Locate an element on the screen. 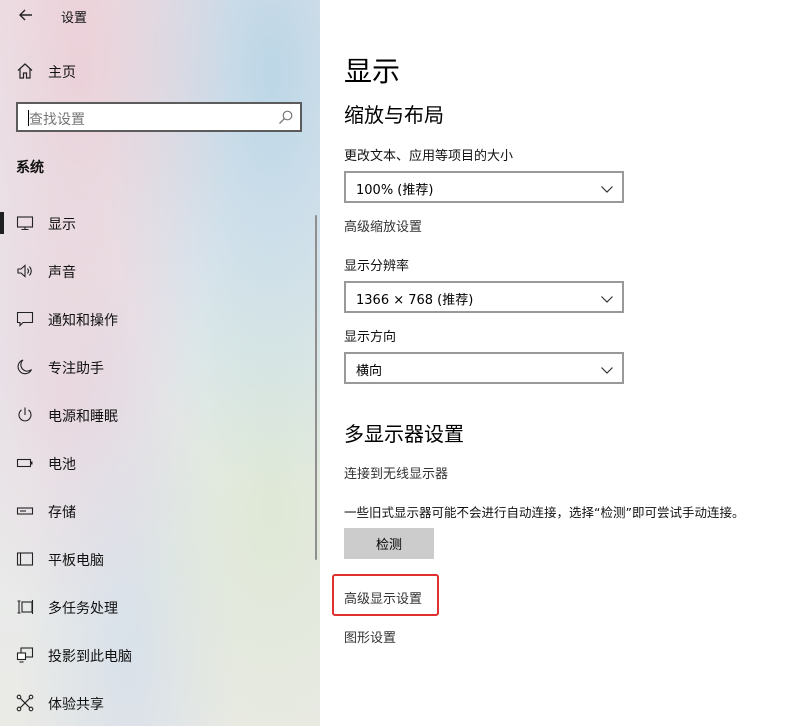  scrollbar is located at coordinates (316, 387).